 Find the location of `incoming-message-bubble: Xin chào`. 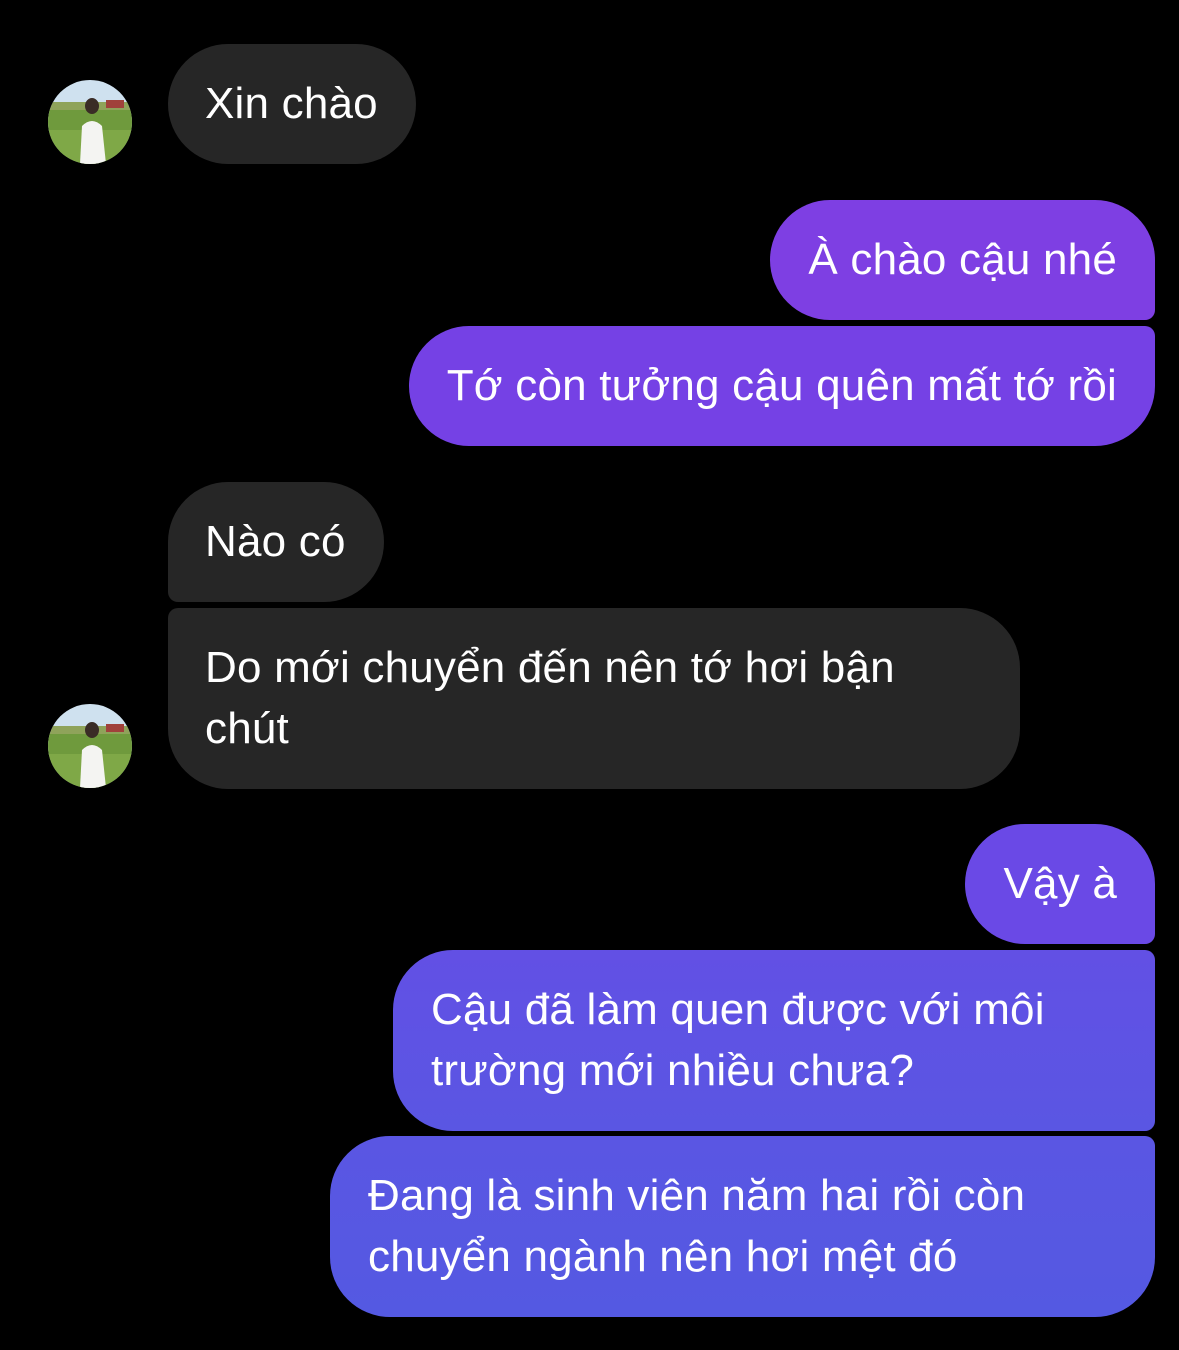

incoming-message-bubble: Xin chào is located at coordinates (292, 104).